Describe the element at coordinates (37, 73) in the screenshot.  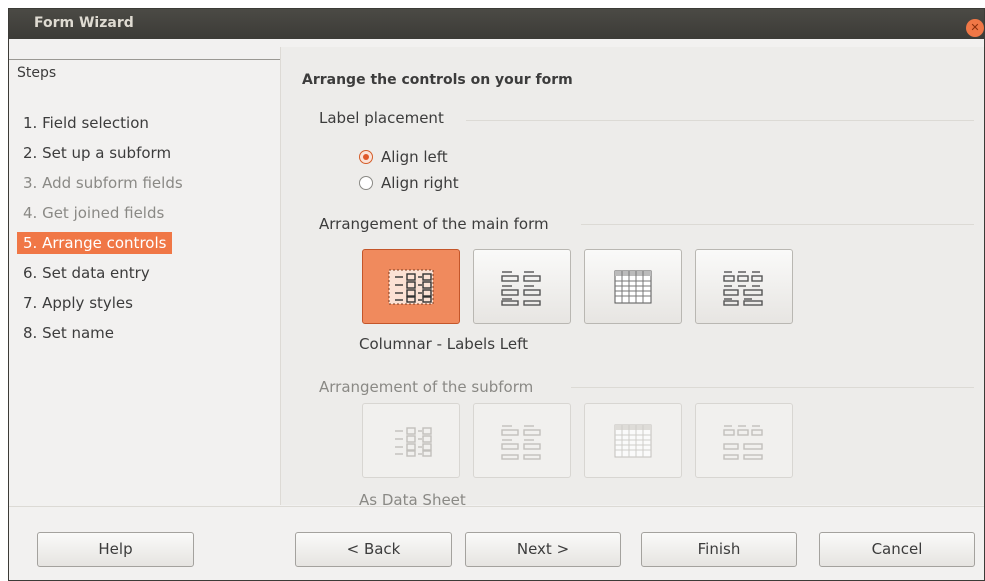
I see `steps-heading: Steps` at that location.